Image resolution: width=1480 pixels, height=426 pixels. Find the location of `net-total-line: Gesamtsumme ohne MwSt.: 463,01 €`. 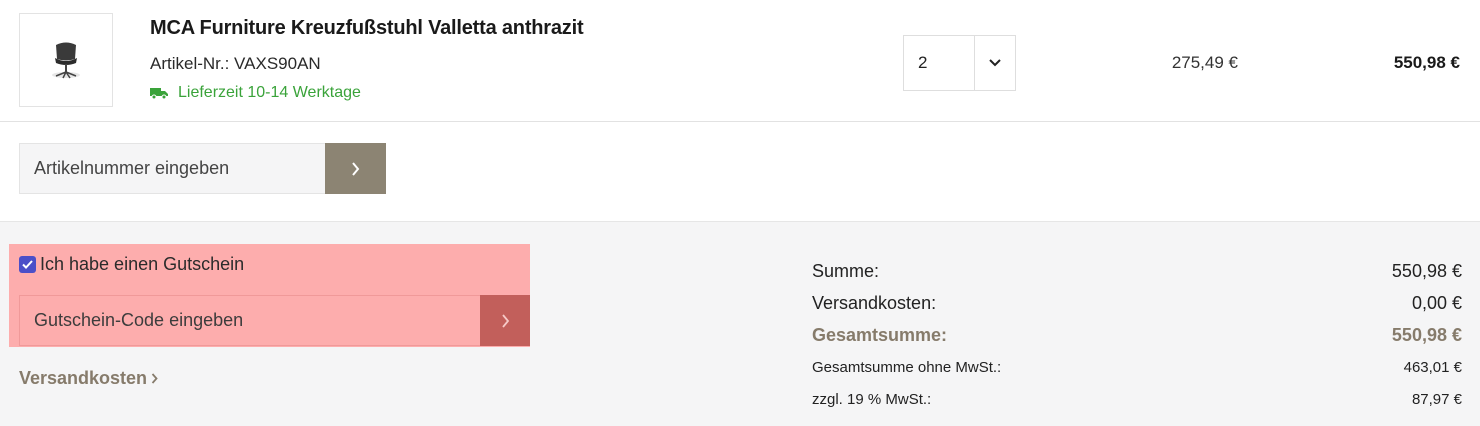

net-total-line: Gesamtsumme ohne MwSt.: 463,01 € is located at coordinates (1137, 367).